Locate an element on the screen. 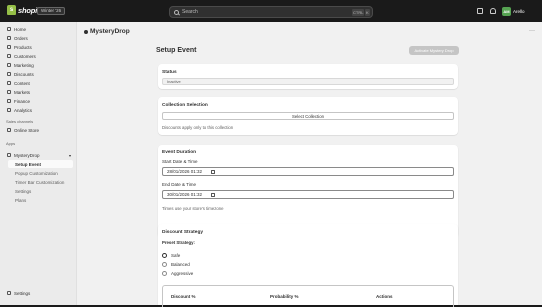 This screenshot has width=542, height=307. select-collection-button: Select Collection is located at coordinates (308, 116).